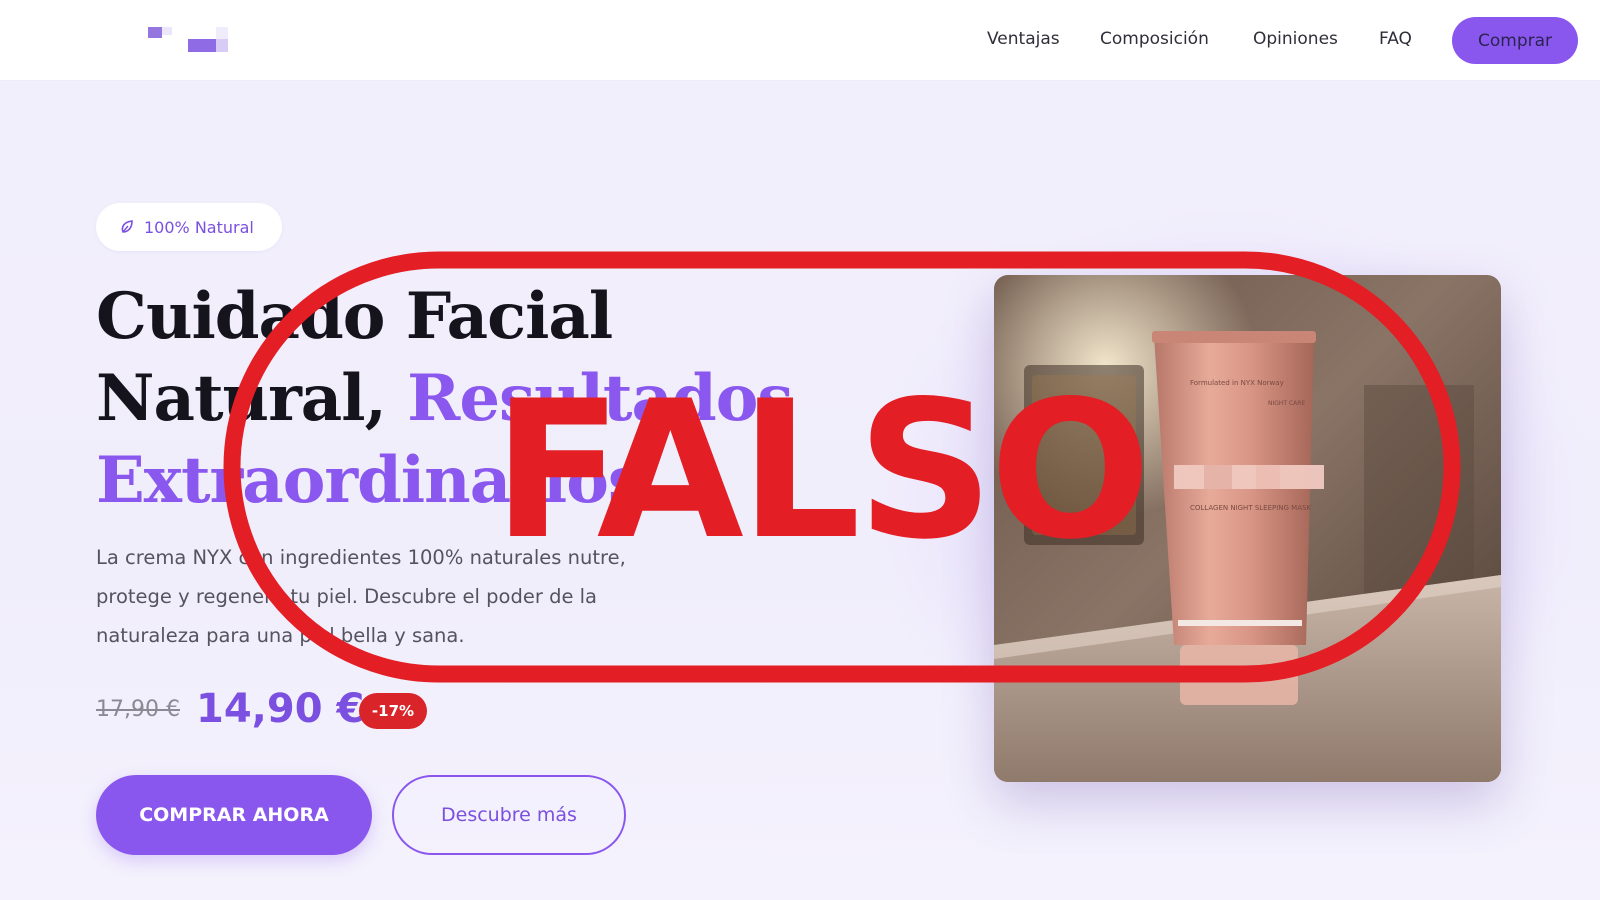 The height and width of the screenshot is (900, 1600). I want to click on title-line-2-accent: Resultados, so click(600, 398).